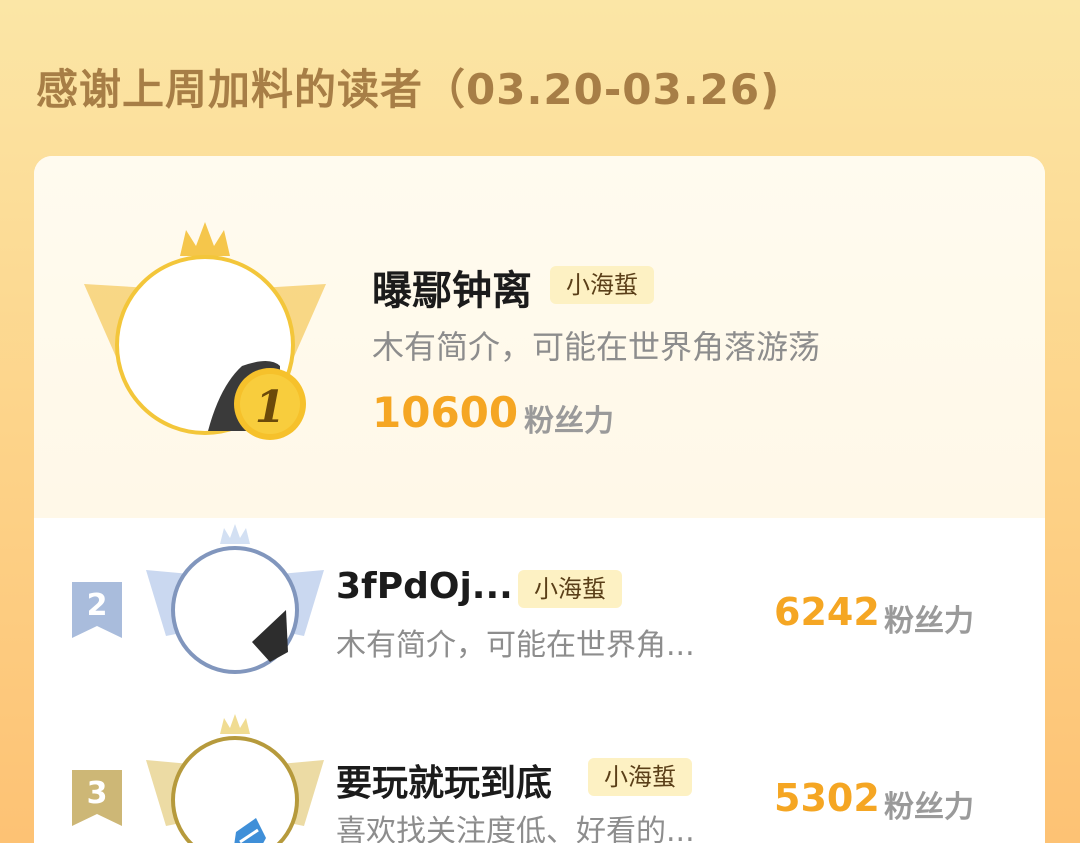 This screenshot has width=1080, height=843. I want to click on reader-2-avatar, so click(235, 602).